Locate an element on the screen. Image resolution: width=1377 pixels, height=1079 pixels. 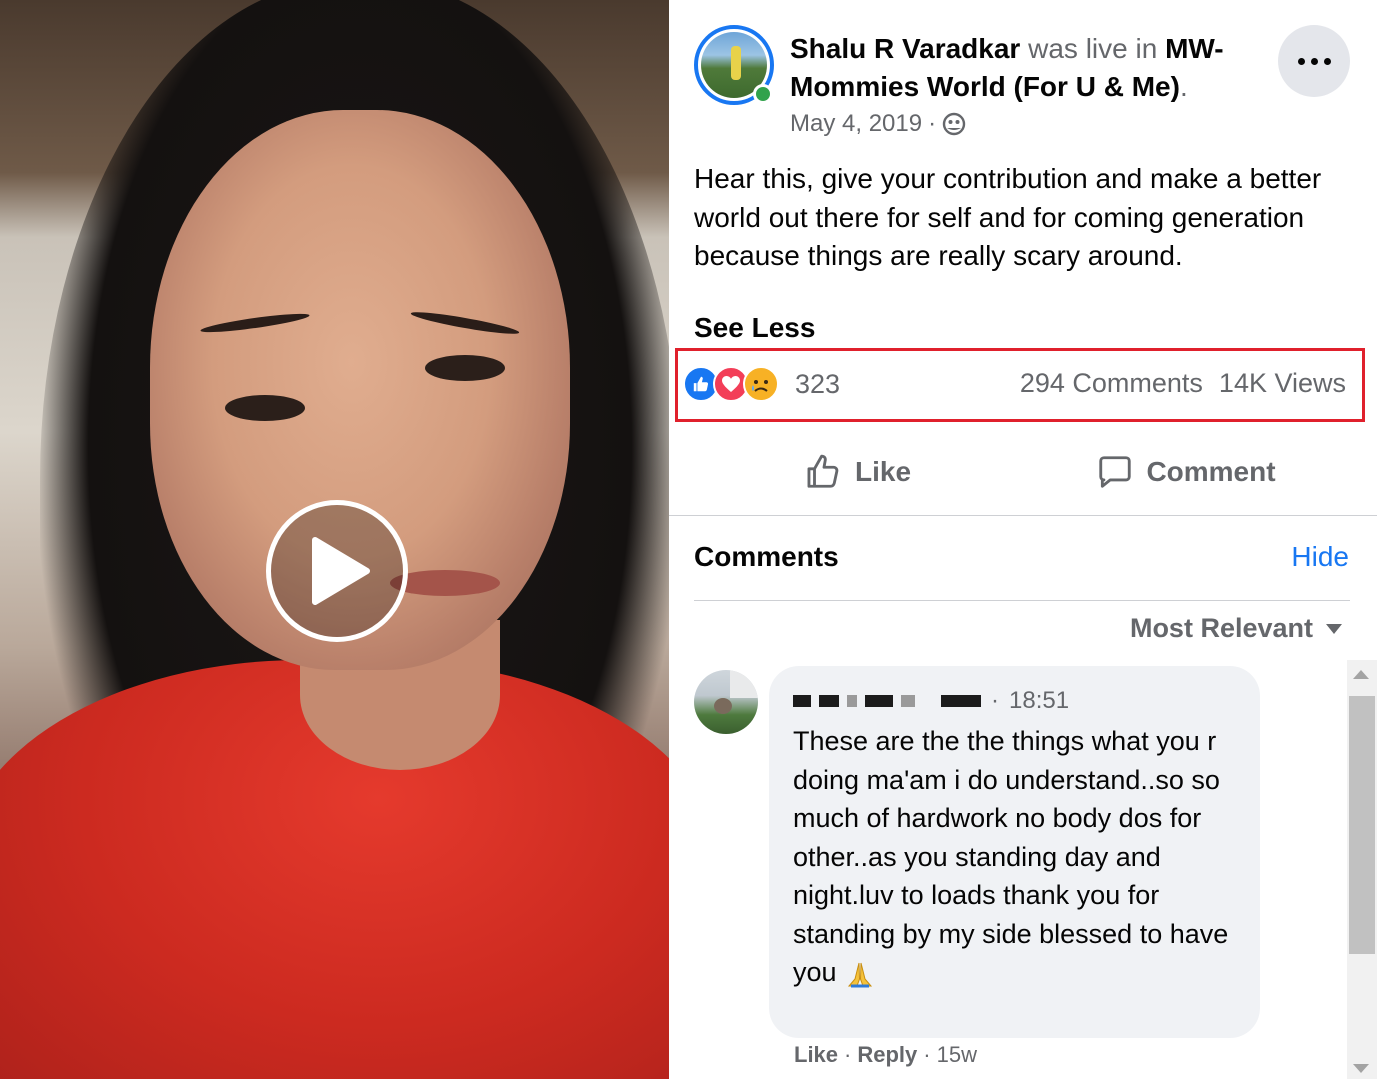
comment-actions: Like · Reply · 15w is located at coordinates (885, 1055).